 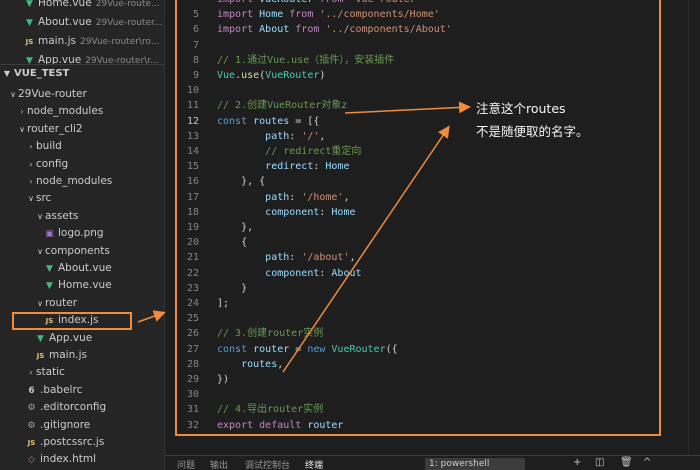 I want to click on tree-item-label: config, so click(x=52, y=163).